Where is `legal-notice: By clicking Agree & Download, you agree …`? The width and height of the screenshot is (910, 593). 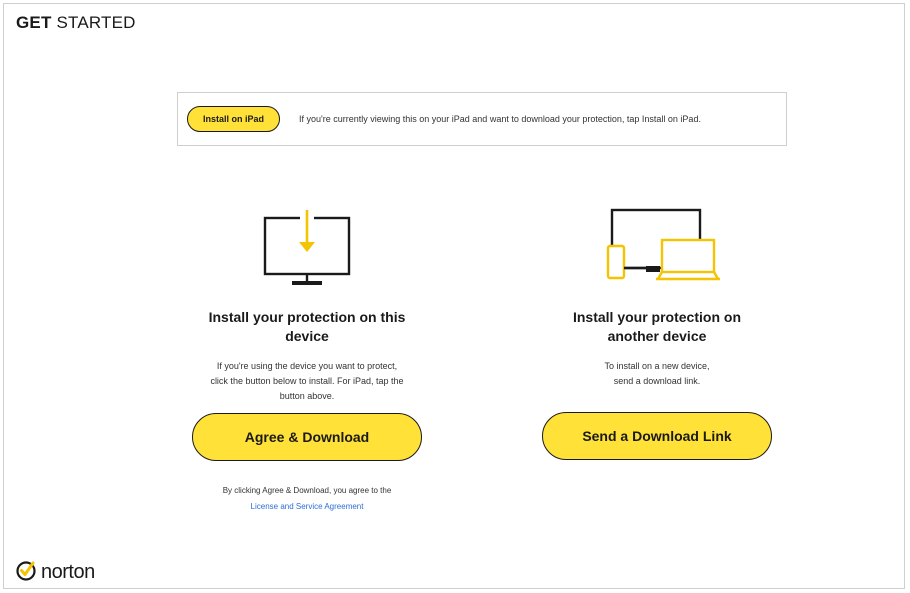
legal-notice: By clicking Agree & Download, you agree … is located at coordinates (307, 499).